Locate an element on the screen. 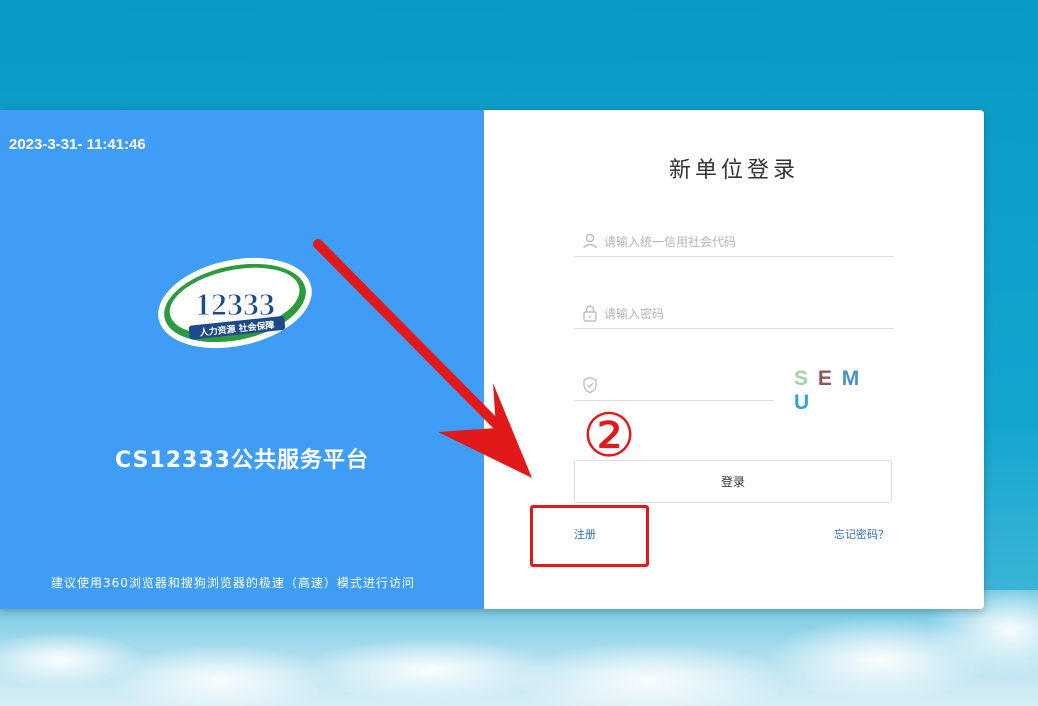 The image size is (1038, 706). step-number-marker: ② is located at coordinates (609, 434).